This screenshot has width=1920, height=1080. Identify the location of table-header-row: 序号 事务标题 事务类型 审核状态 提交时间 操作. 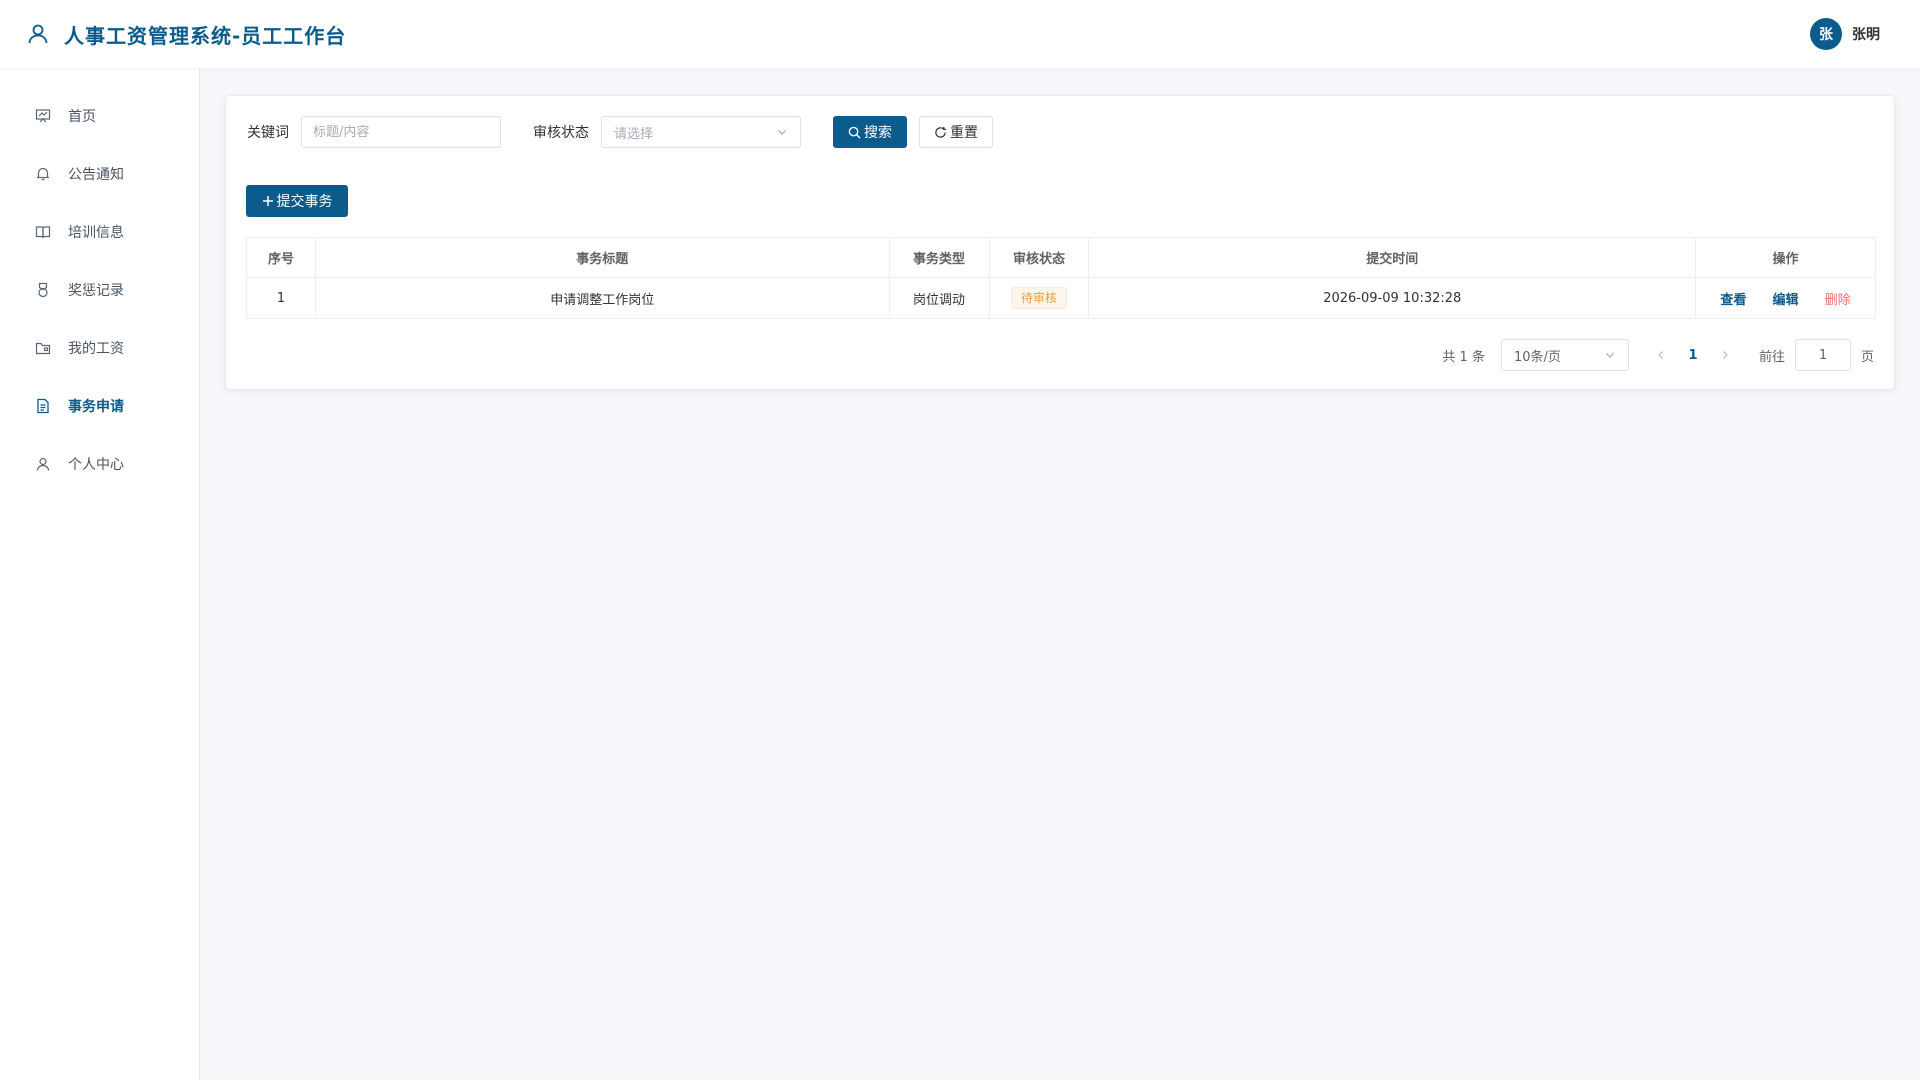
(1061, 257).